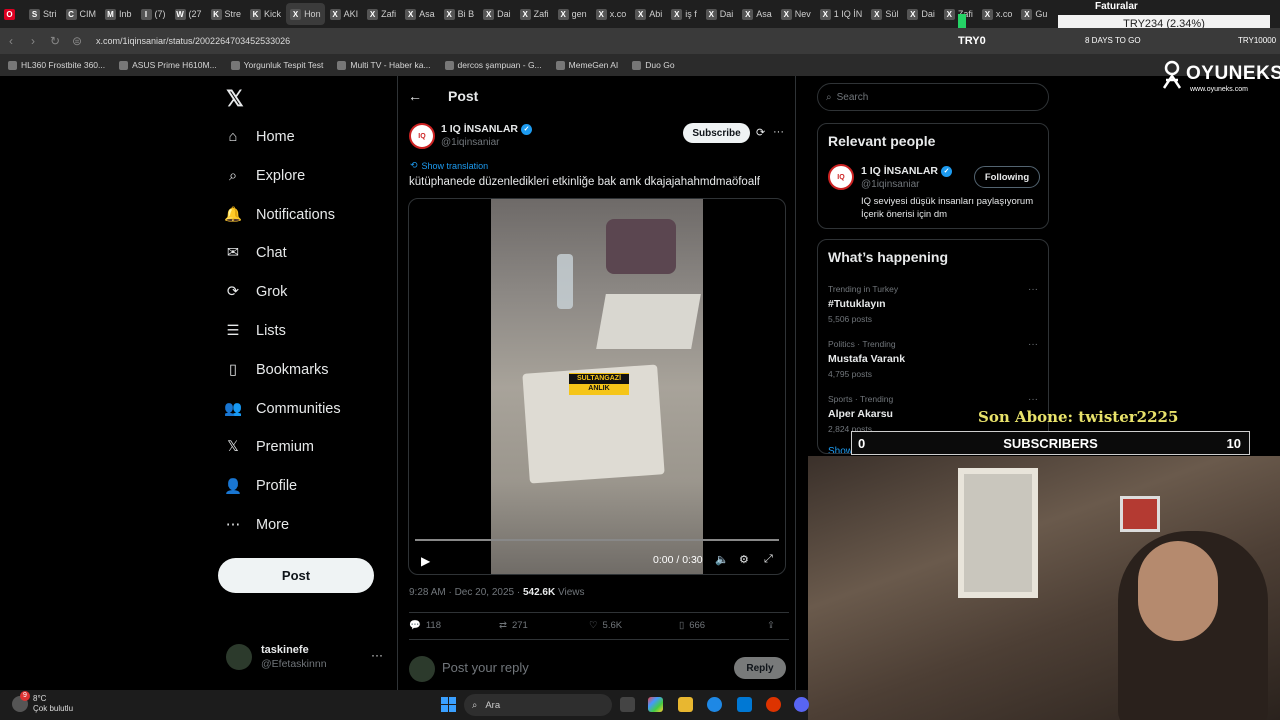  What do you see at coordinates (933, 97) in the screenshot?
I see `search-input: ⌕ Search` at bounding box center [933, 97].